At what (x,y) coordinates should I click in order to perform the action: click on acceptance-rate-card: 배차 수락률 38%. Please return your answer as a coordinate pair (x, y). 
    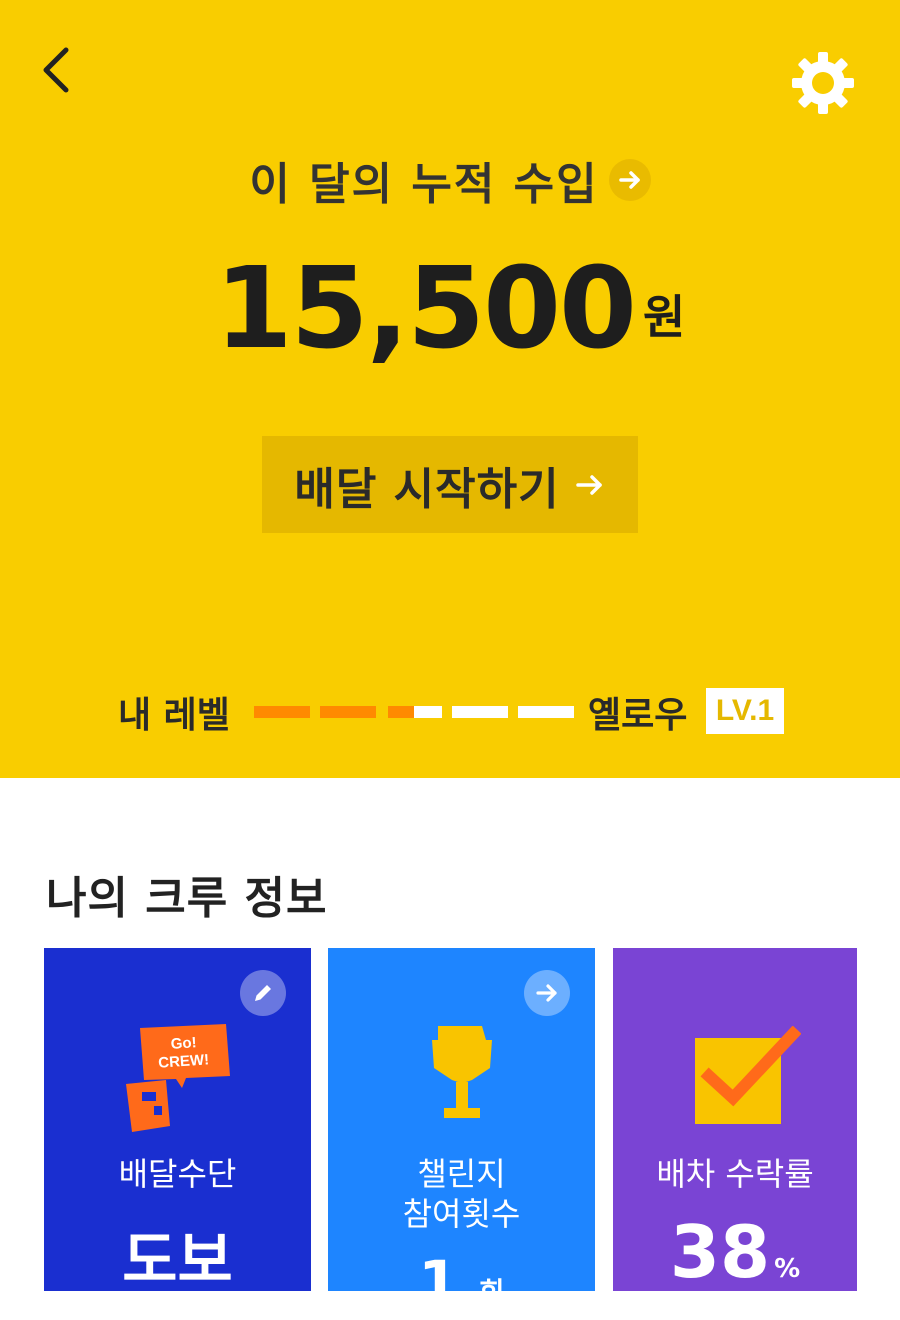
    Looking at the image, I should click on (735, 1119).